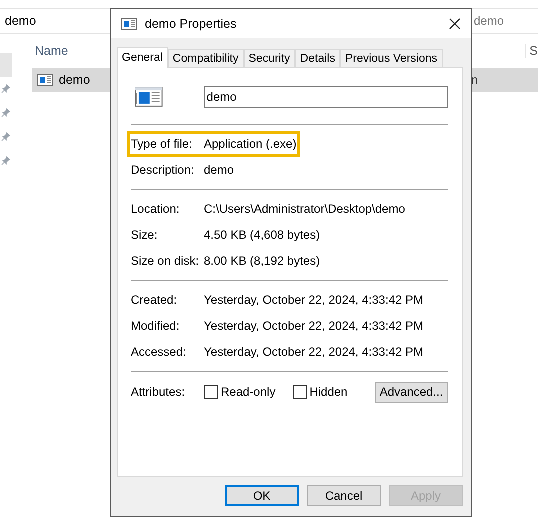  What do you see at coordinates (159, 352) in the screenshot?
I see `property-label: Accessed:` at bounding box center [159, 352].